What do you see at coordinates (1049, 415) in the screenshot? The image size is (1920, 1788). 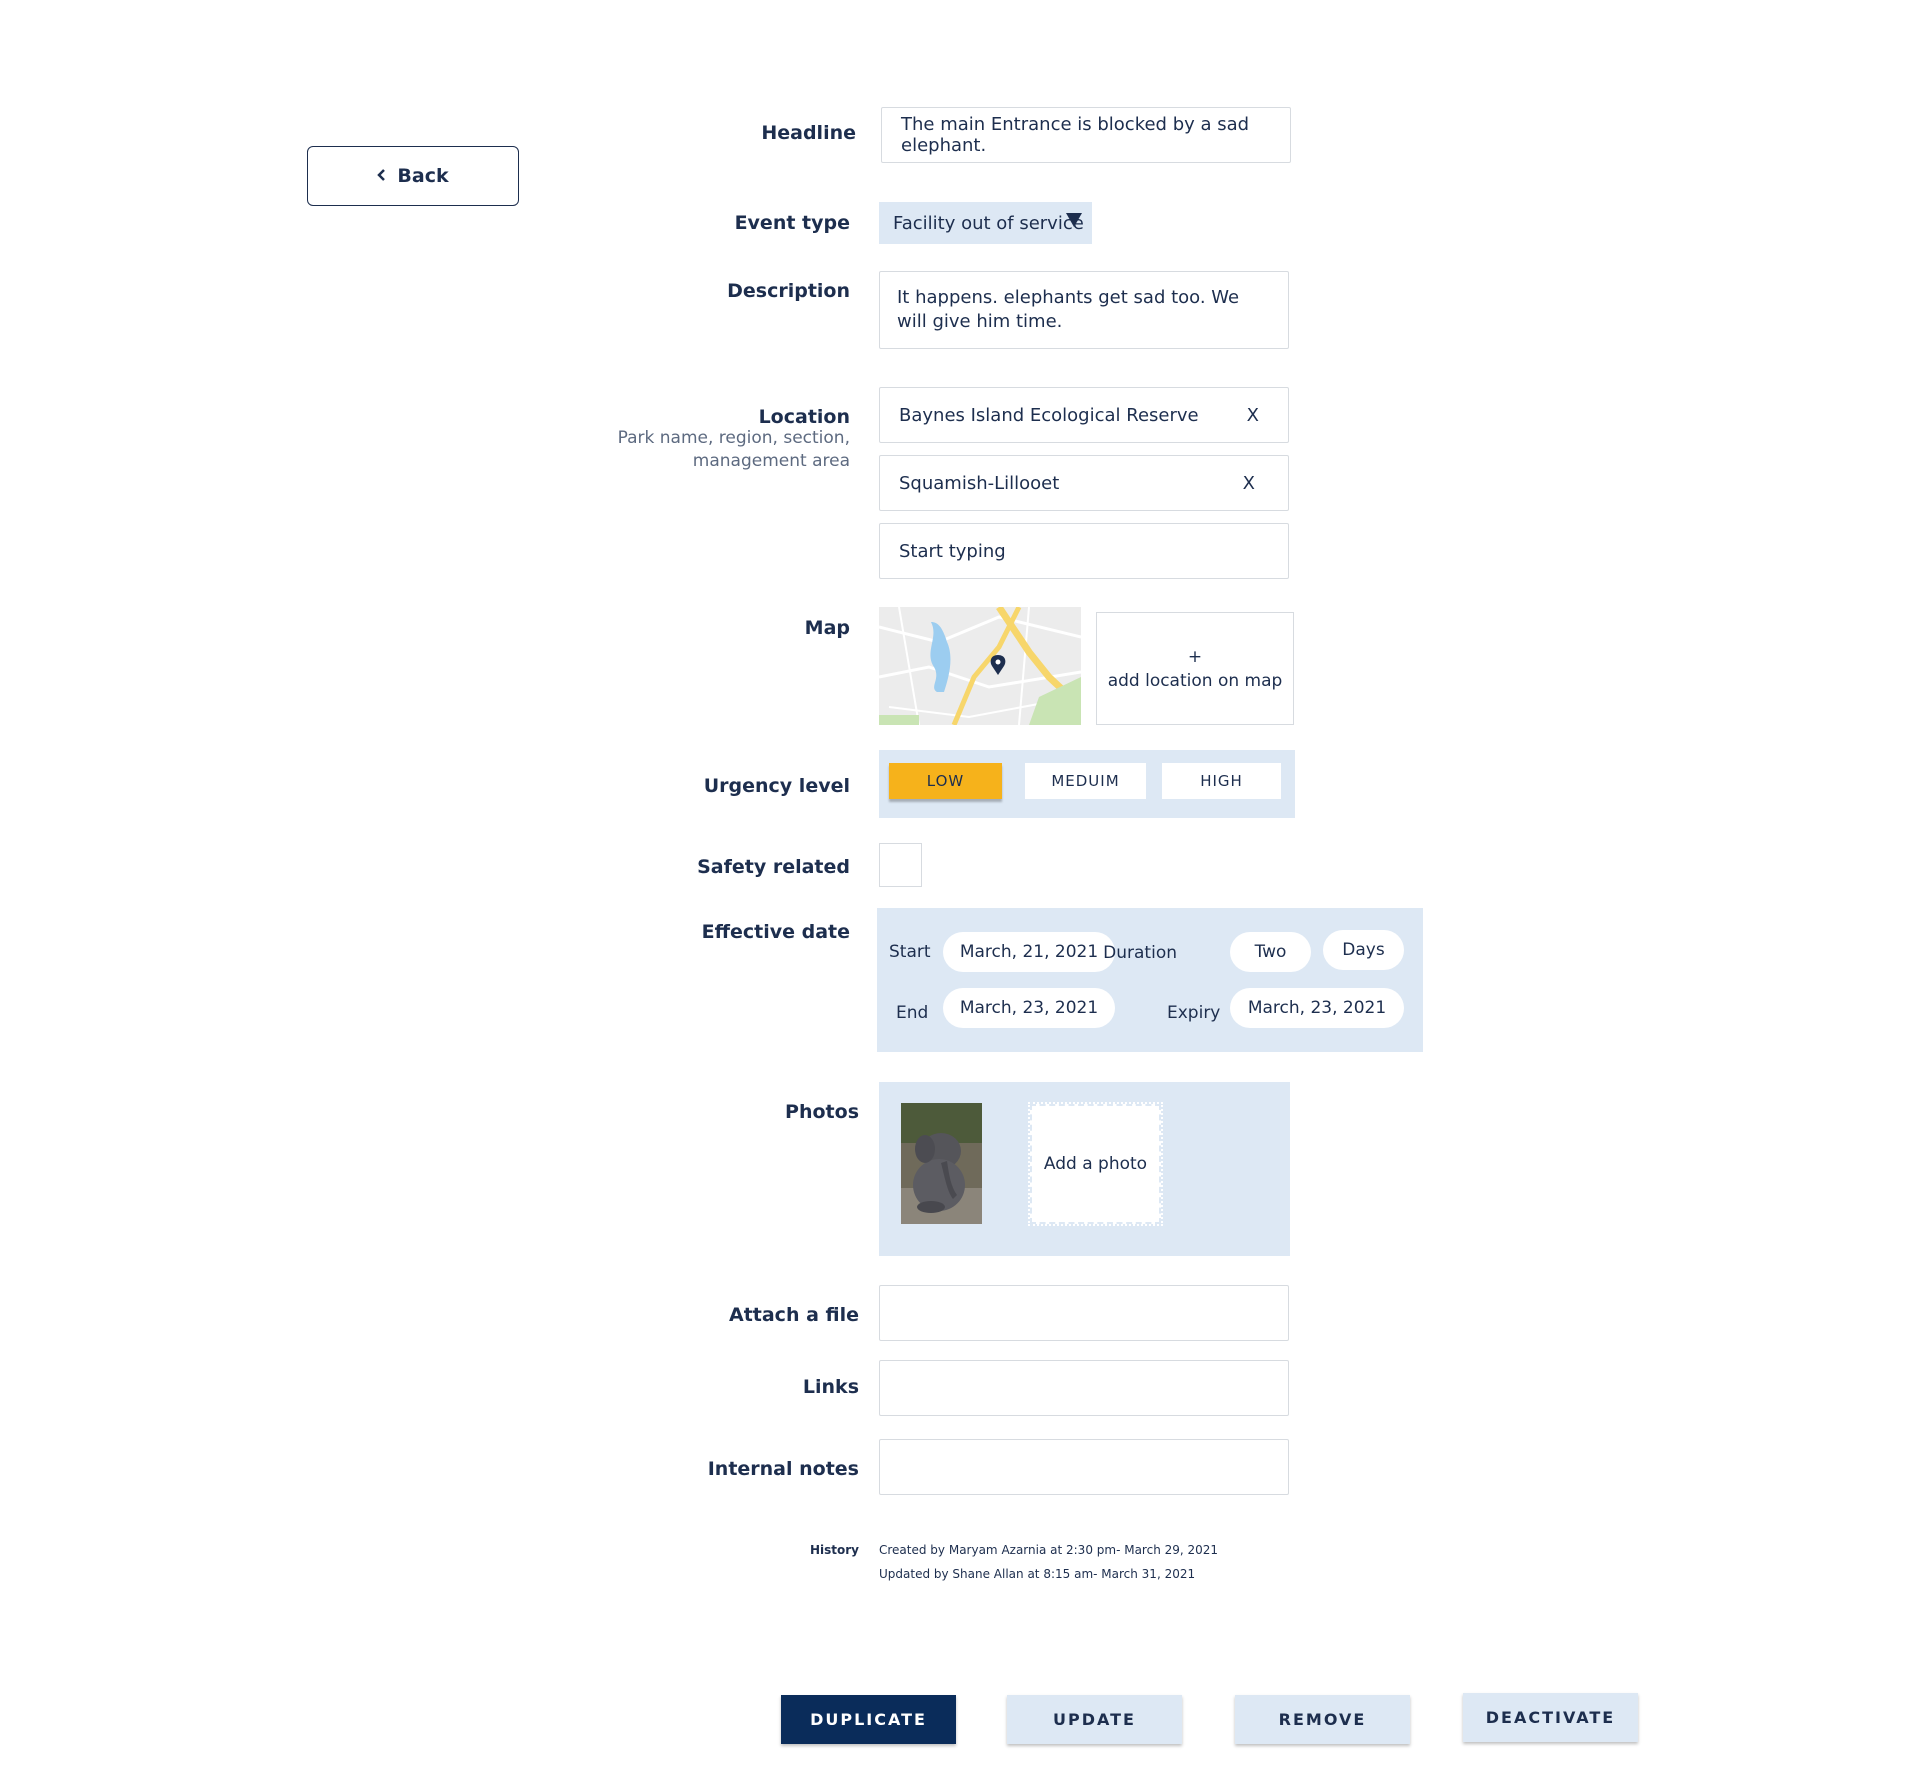 I see `location-tag-label: Baynes Island Ecological Reserve` at bounding box center [1049, 415].